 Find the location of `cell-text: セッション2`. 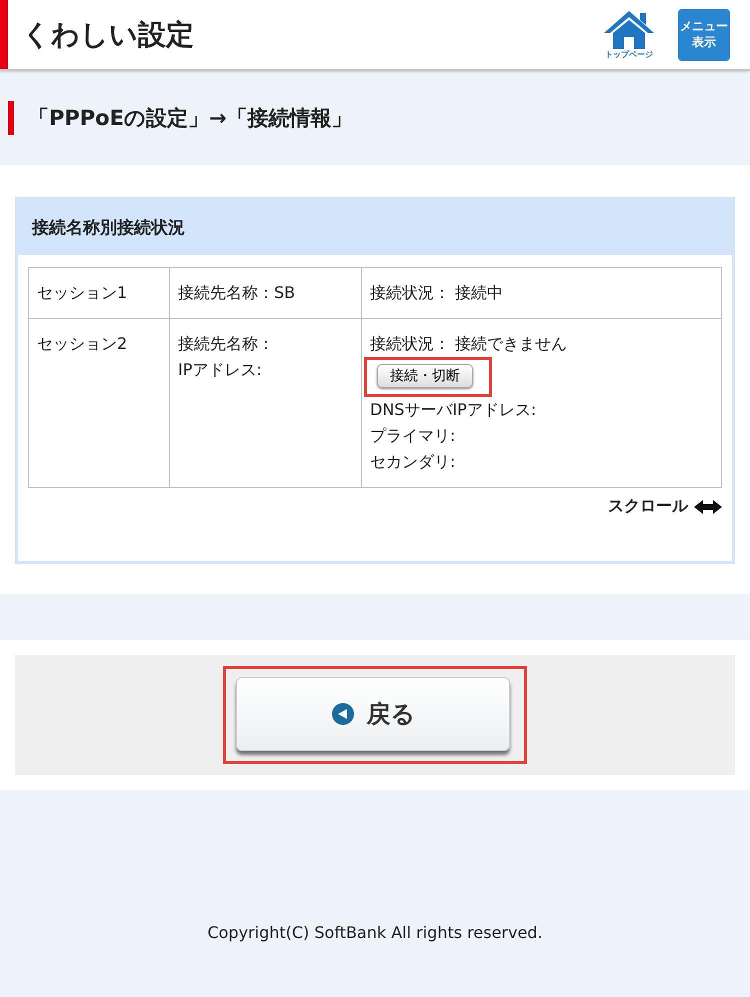

cell-text: セッション2 is located at coordinates (82, 344).